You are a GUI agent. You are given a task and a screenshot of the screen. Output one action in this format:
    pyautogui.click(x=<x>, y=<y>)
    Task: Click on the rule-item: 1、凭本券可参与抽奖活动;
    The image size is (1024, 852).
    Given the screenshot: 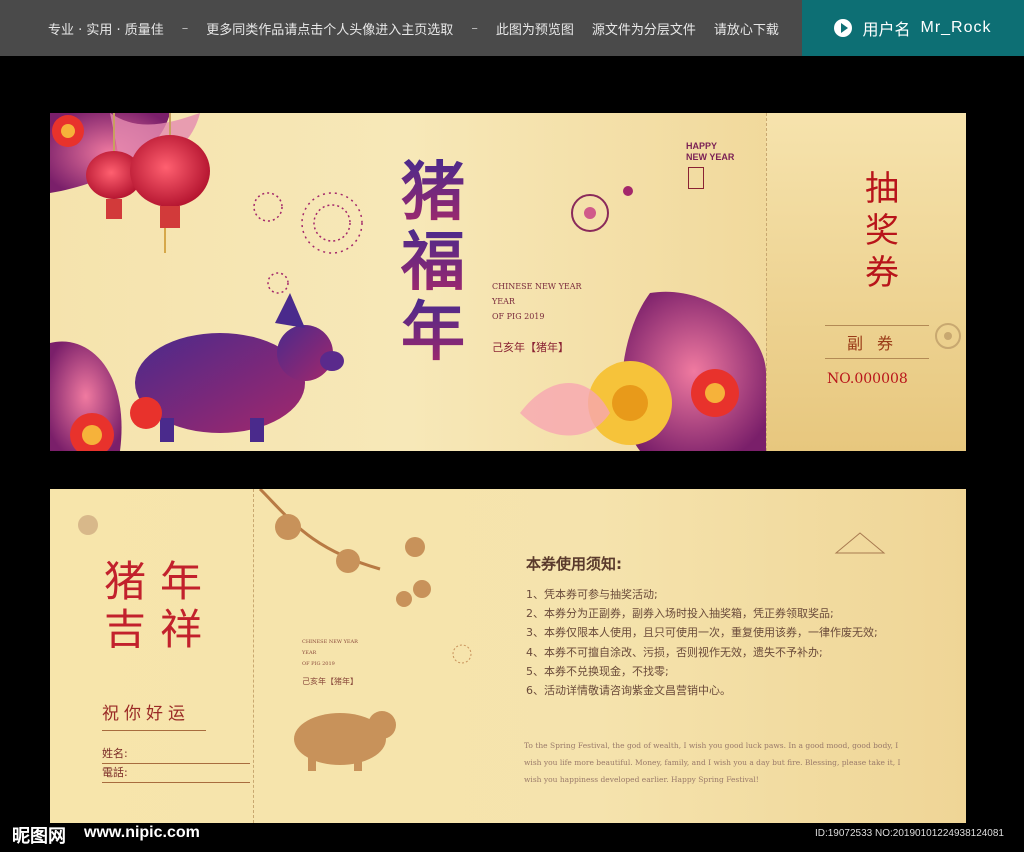 What is the action you would take?
    pyautogui.click(x=592, y=594)
    